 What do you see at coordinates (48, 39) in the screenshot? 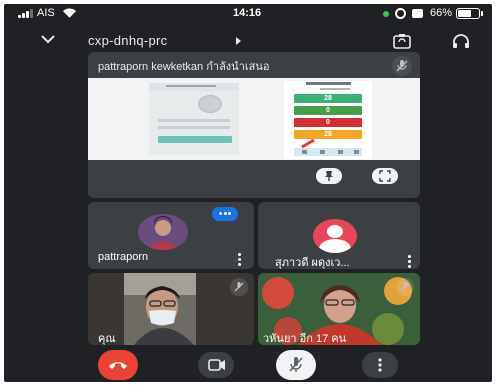
I see `chevron-down-icon` at bounding box center [48, 39].